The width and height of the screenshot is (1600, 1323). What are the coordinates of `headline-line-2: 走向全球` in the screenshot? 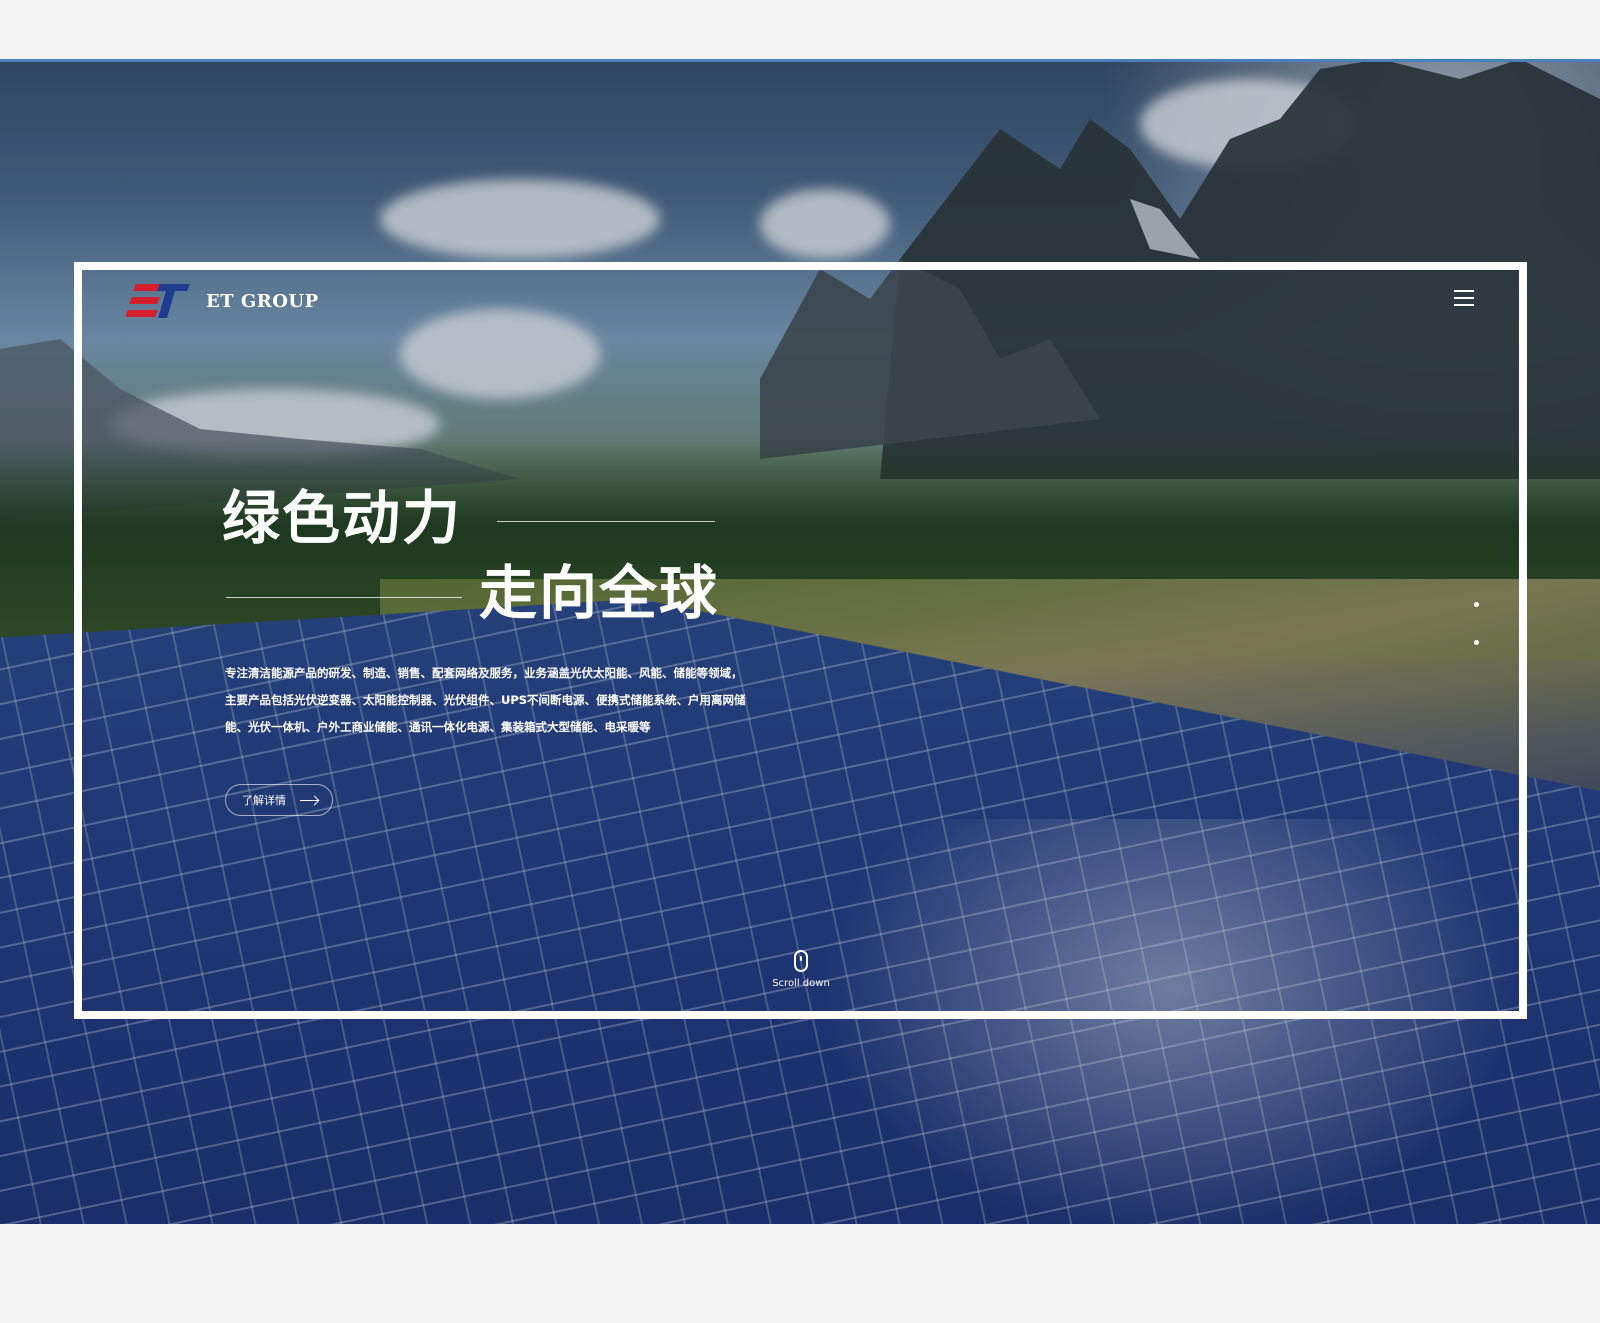 It's located at (599, 593).